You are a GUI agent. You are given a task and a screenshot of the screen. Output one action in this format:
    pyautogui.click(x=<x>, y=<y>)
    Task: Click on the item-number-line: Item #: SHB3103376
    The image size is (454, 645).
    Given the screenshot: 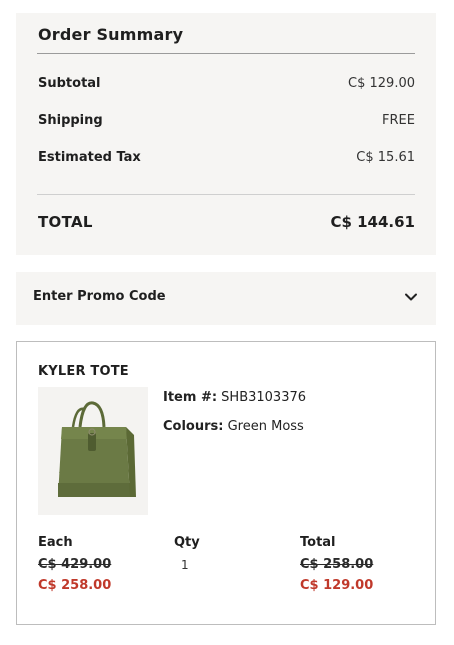 What is the action you would take?
    pyautogui.click(x=234, y=397)
    